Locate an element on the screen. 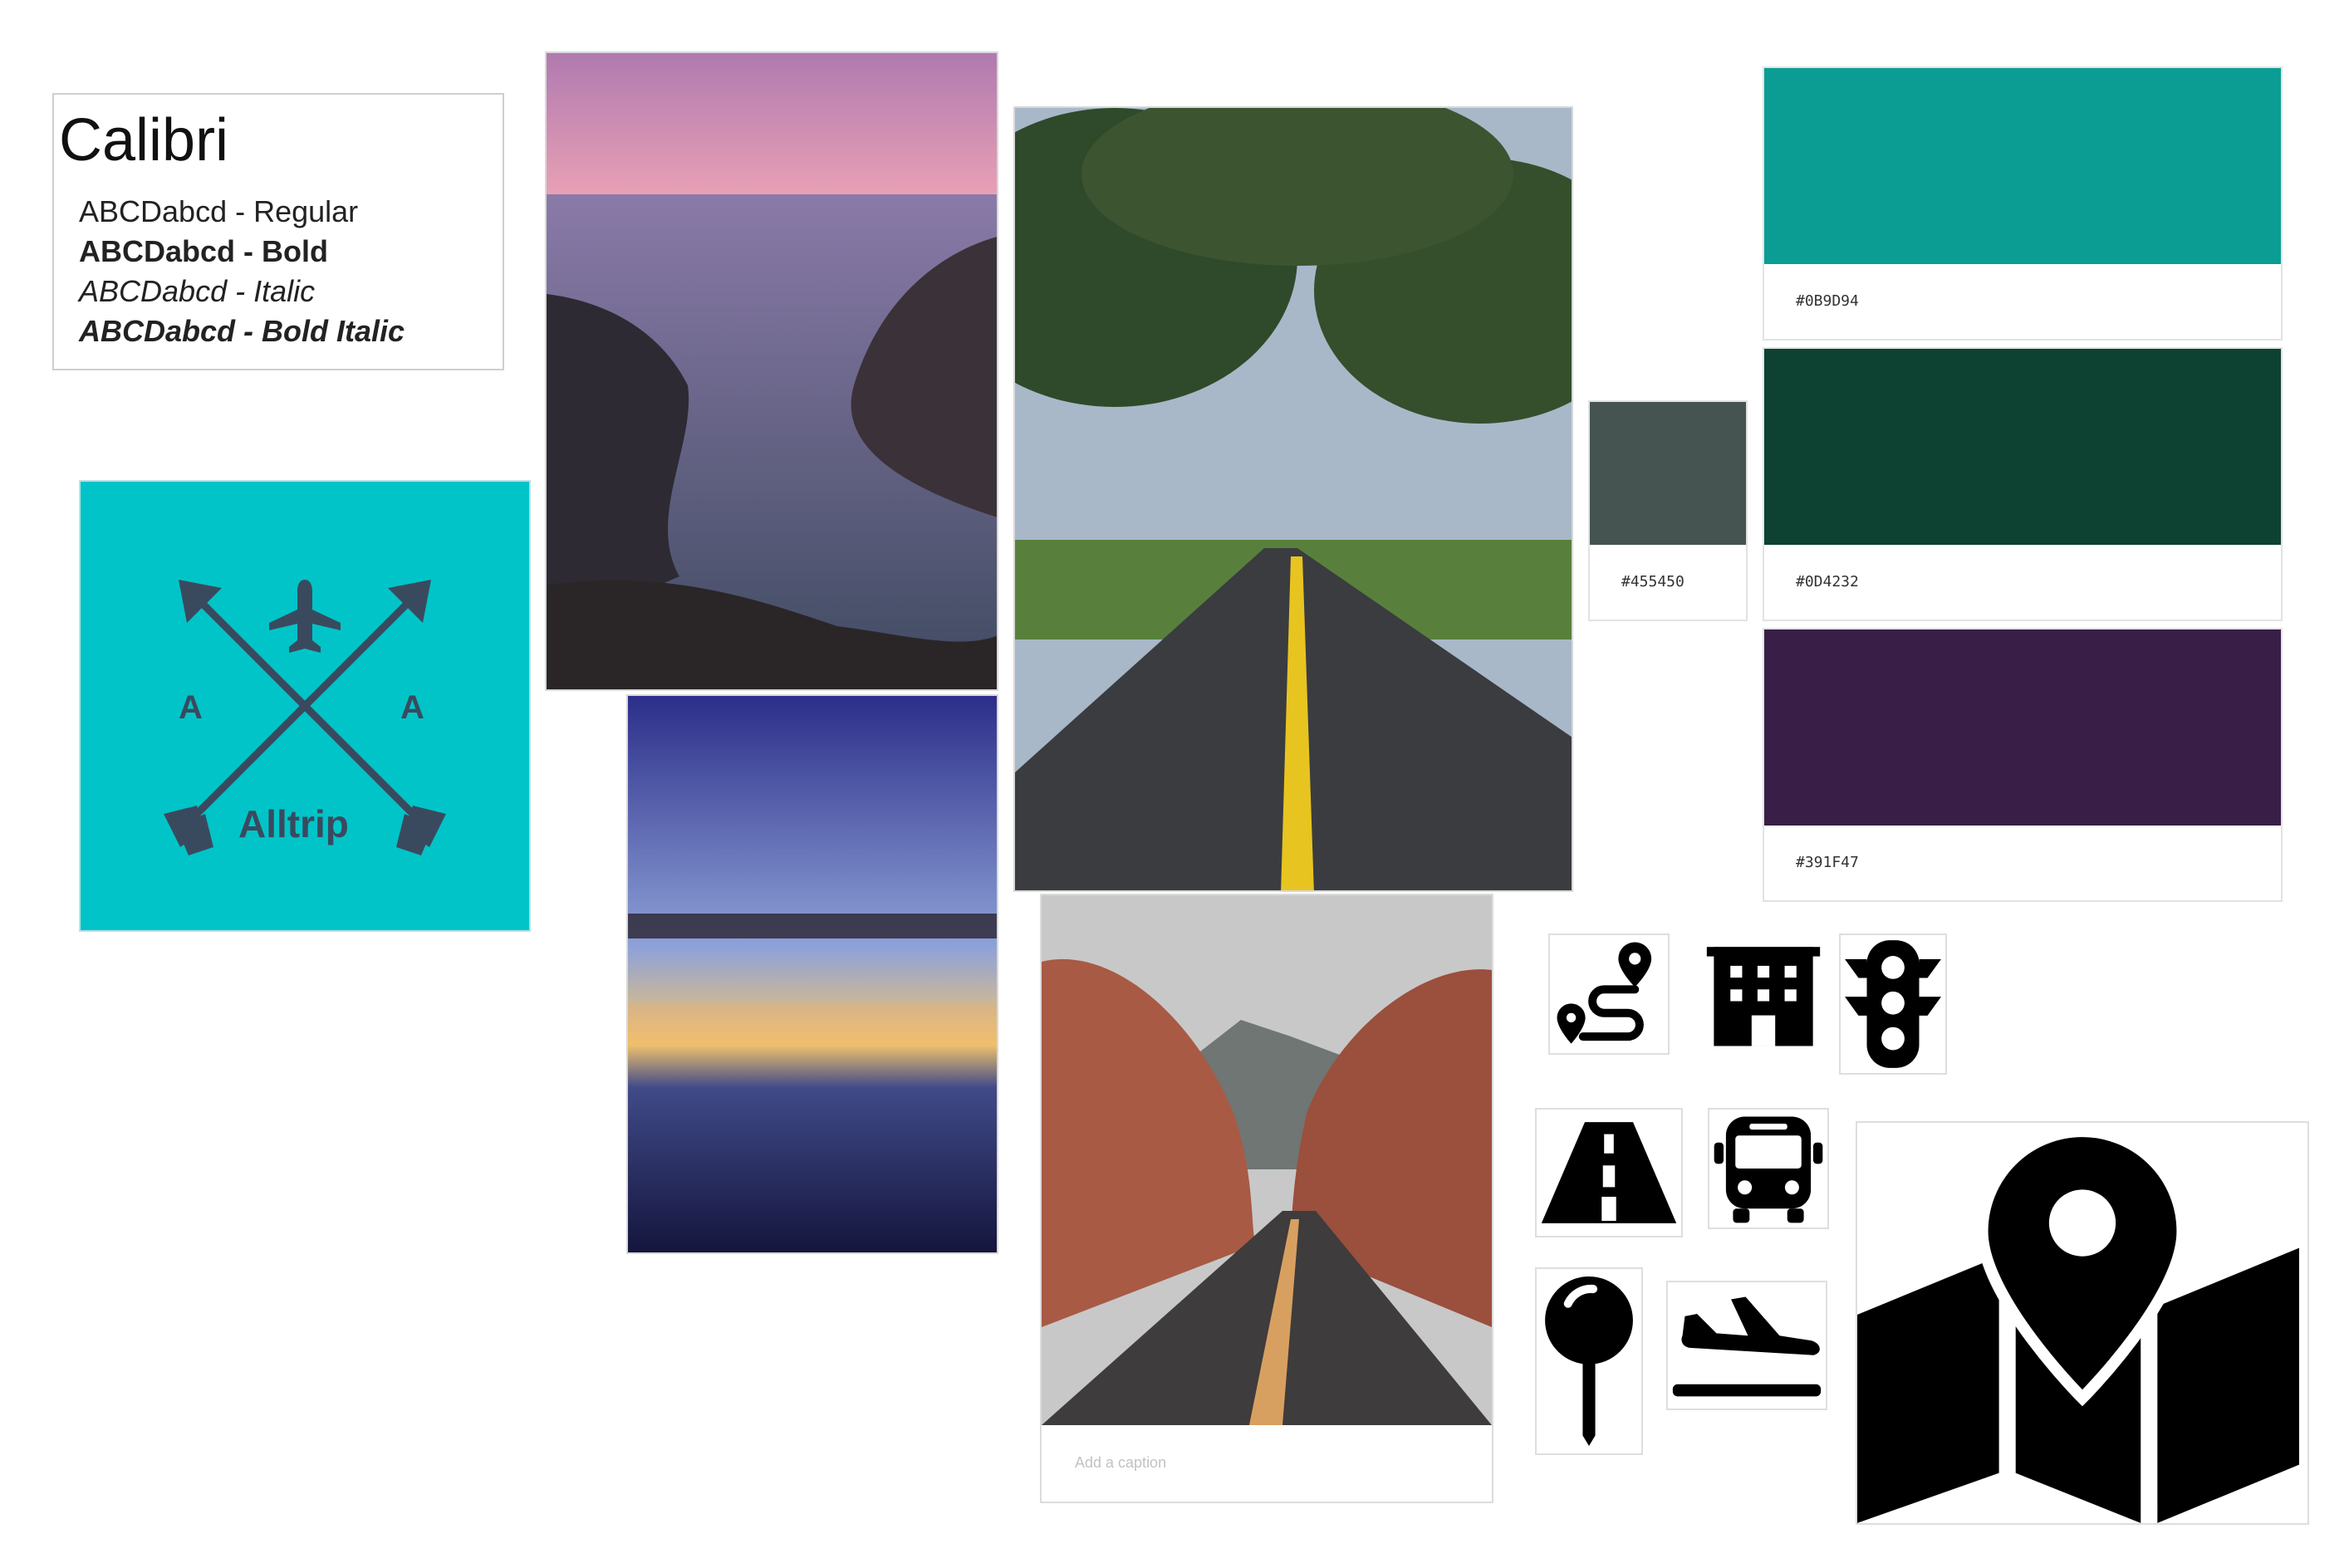  swatch-teal: #0B9D94 is located at coordinates (2023, 203).